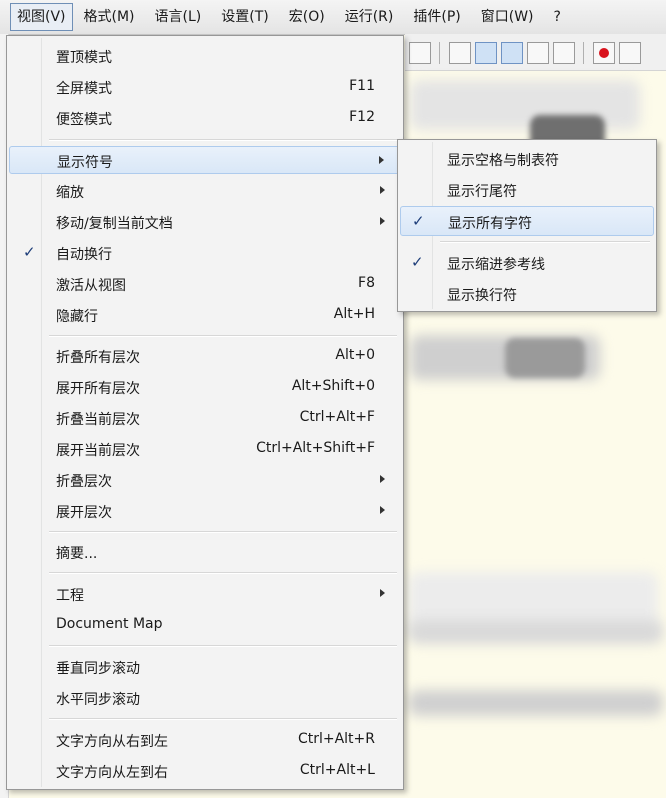 This screenshot has width=666, height=798. What do you see at coordinates (98, 420) in the screenshot?
I see `menu-item-label: 折叠当前层次` at bounding box center [98, 420].